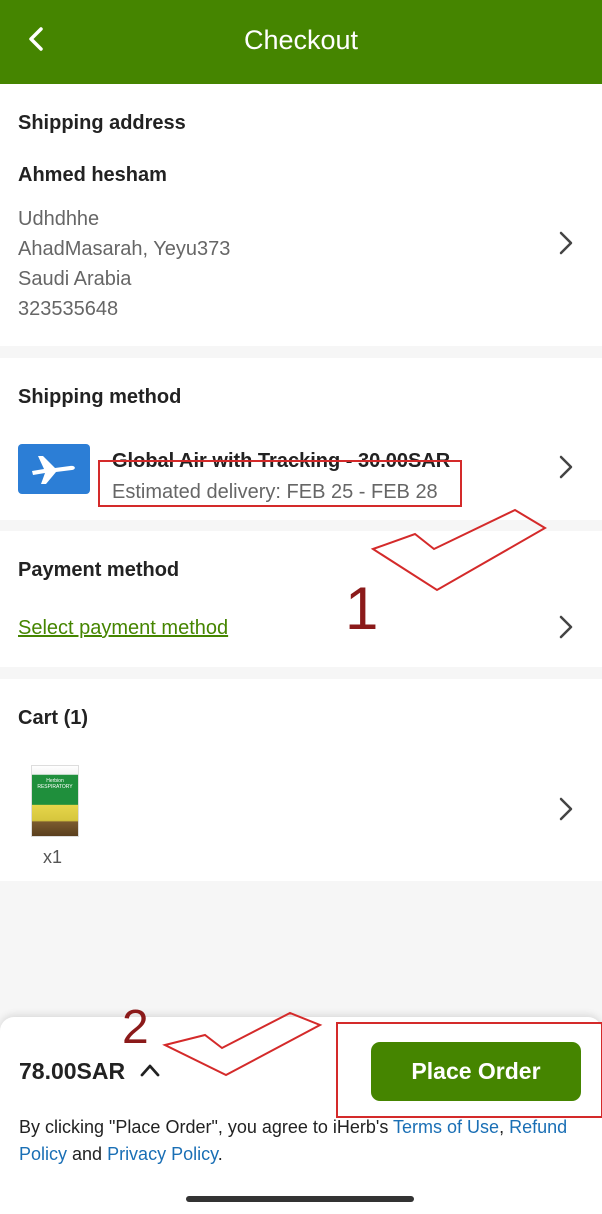 This screenshot has height=1214, width=602. What do you see at coordinates (123, 628) in the screenshot?
I see `select-payment-link: Select payment method` at bounding box center [123, 628].